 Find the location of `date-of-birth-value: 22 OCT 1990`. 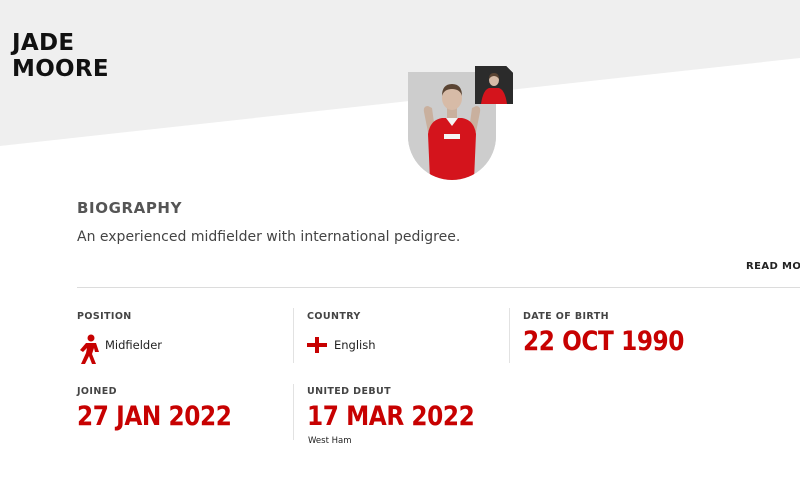

date-of-birth-value: 22 OCT 1990 is located at coordinates (604, 341).